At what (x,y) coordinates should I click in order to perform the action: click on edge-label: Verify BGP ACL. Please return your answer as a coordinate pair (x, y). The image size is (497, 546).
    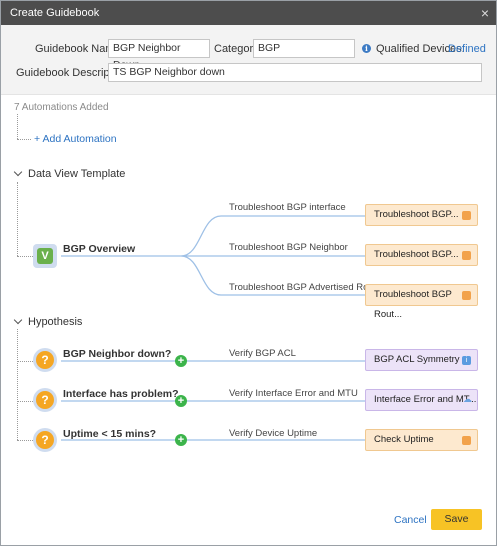
    Looking at the image, I should click on (262, 353).